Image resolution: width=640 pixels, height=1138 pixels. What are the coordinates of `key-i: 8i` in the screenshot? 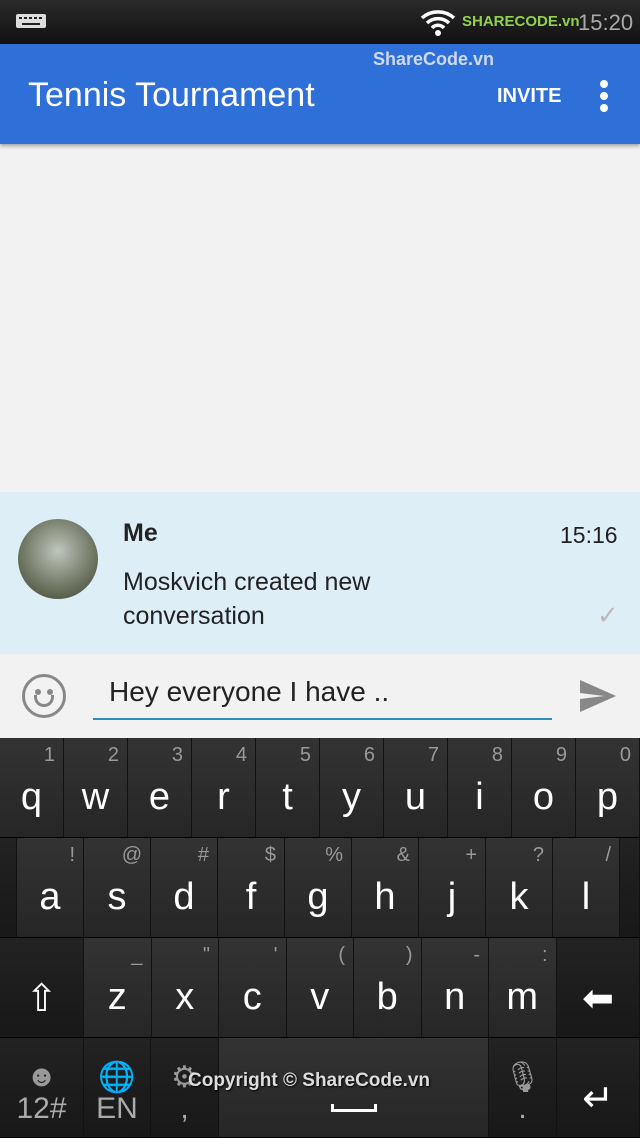 It's located at (480, 788).